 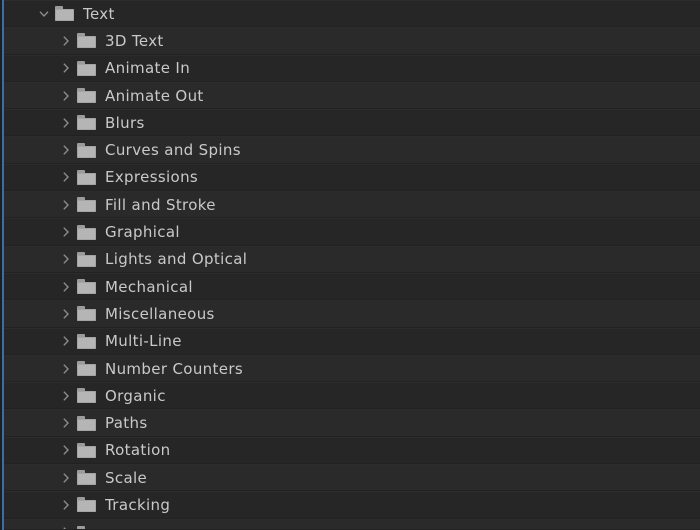 What do you see at coordinates (350, 286) in the screenshot?
I see `tree-row: Mechanical` at bounding box center [350, 286].